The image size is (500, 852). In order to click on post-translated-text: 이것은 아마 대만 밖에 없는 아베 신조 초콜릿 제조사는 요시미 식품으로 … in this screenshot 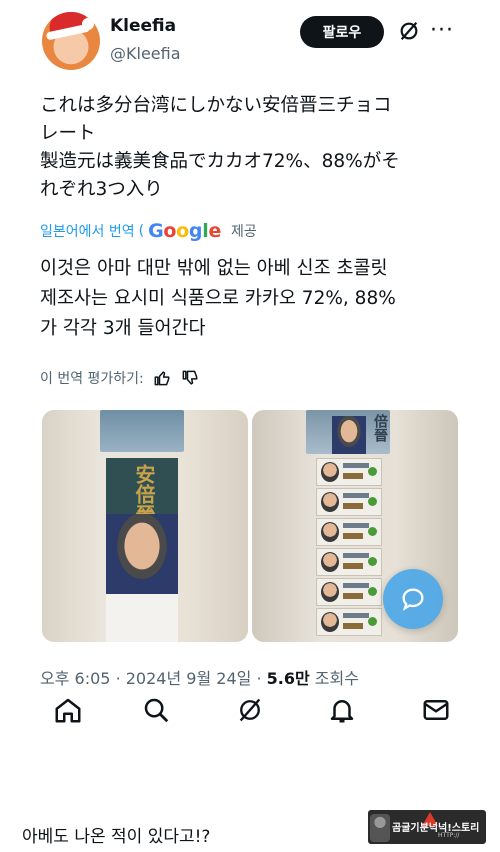, I will do `click(255, 299)`.